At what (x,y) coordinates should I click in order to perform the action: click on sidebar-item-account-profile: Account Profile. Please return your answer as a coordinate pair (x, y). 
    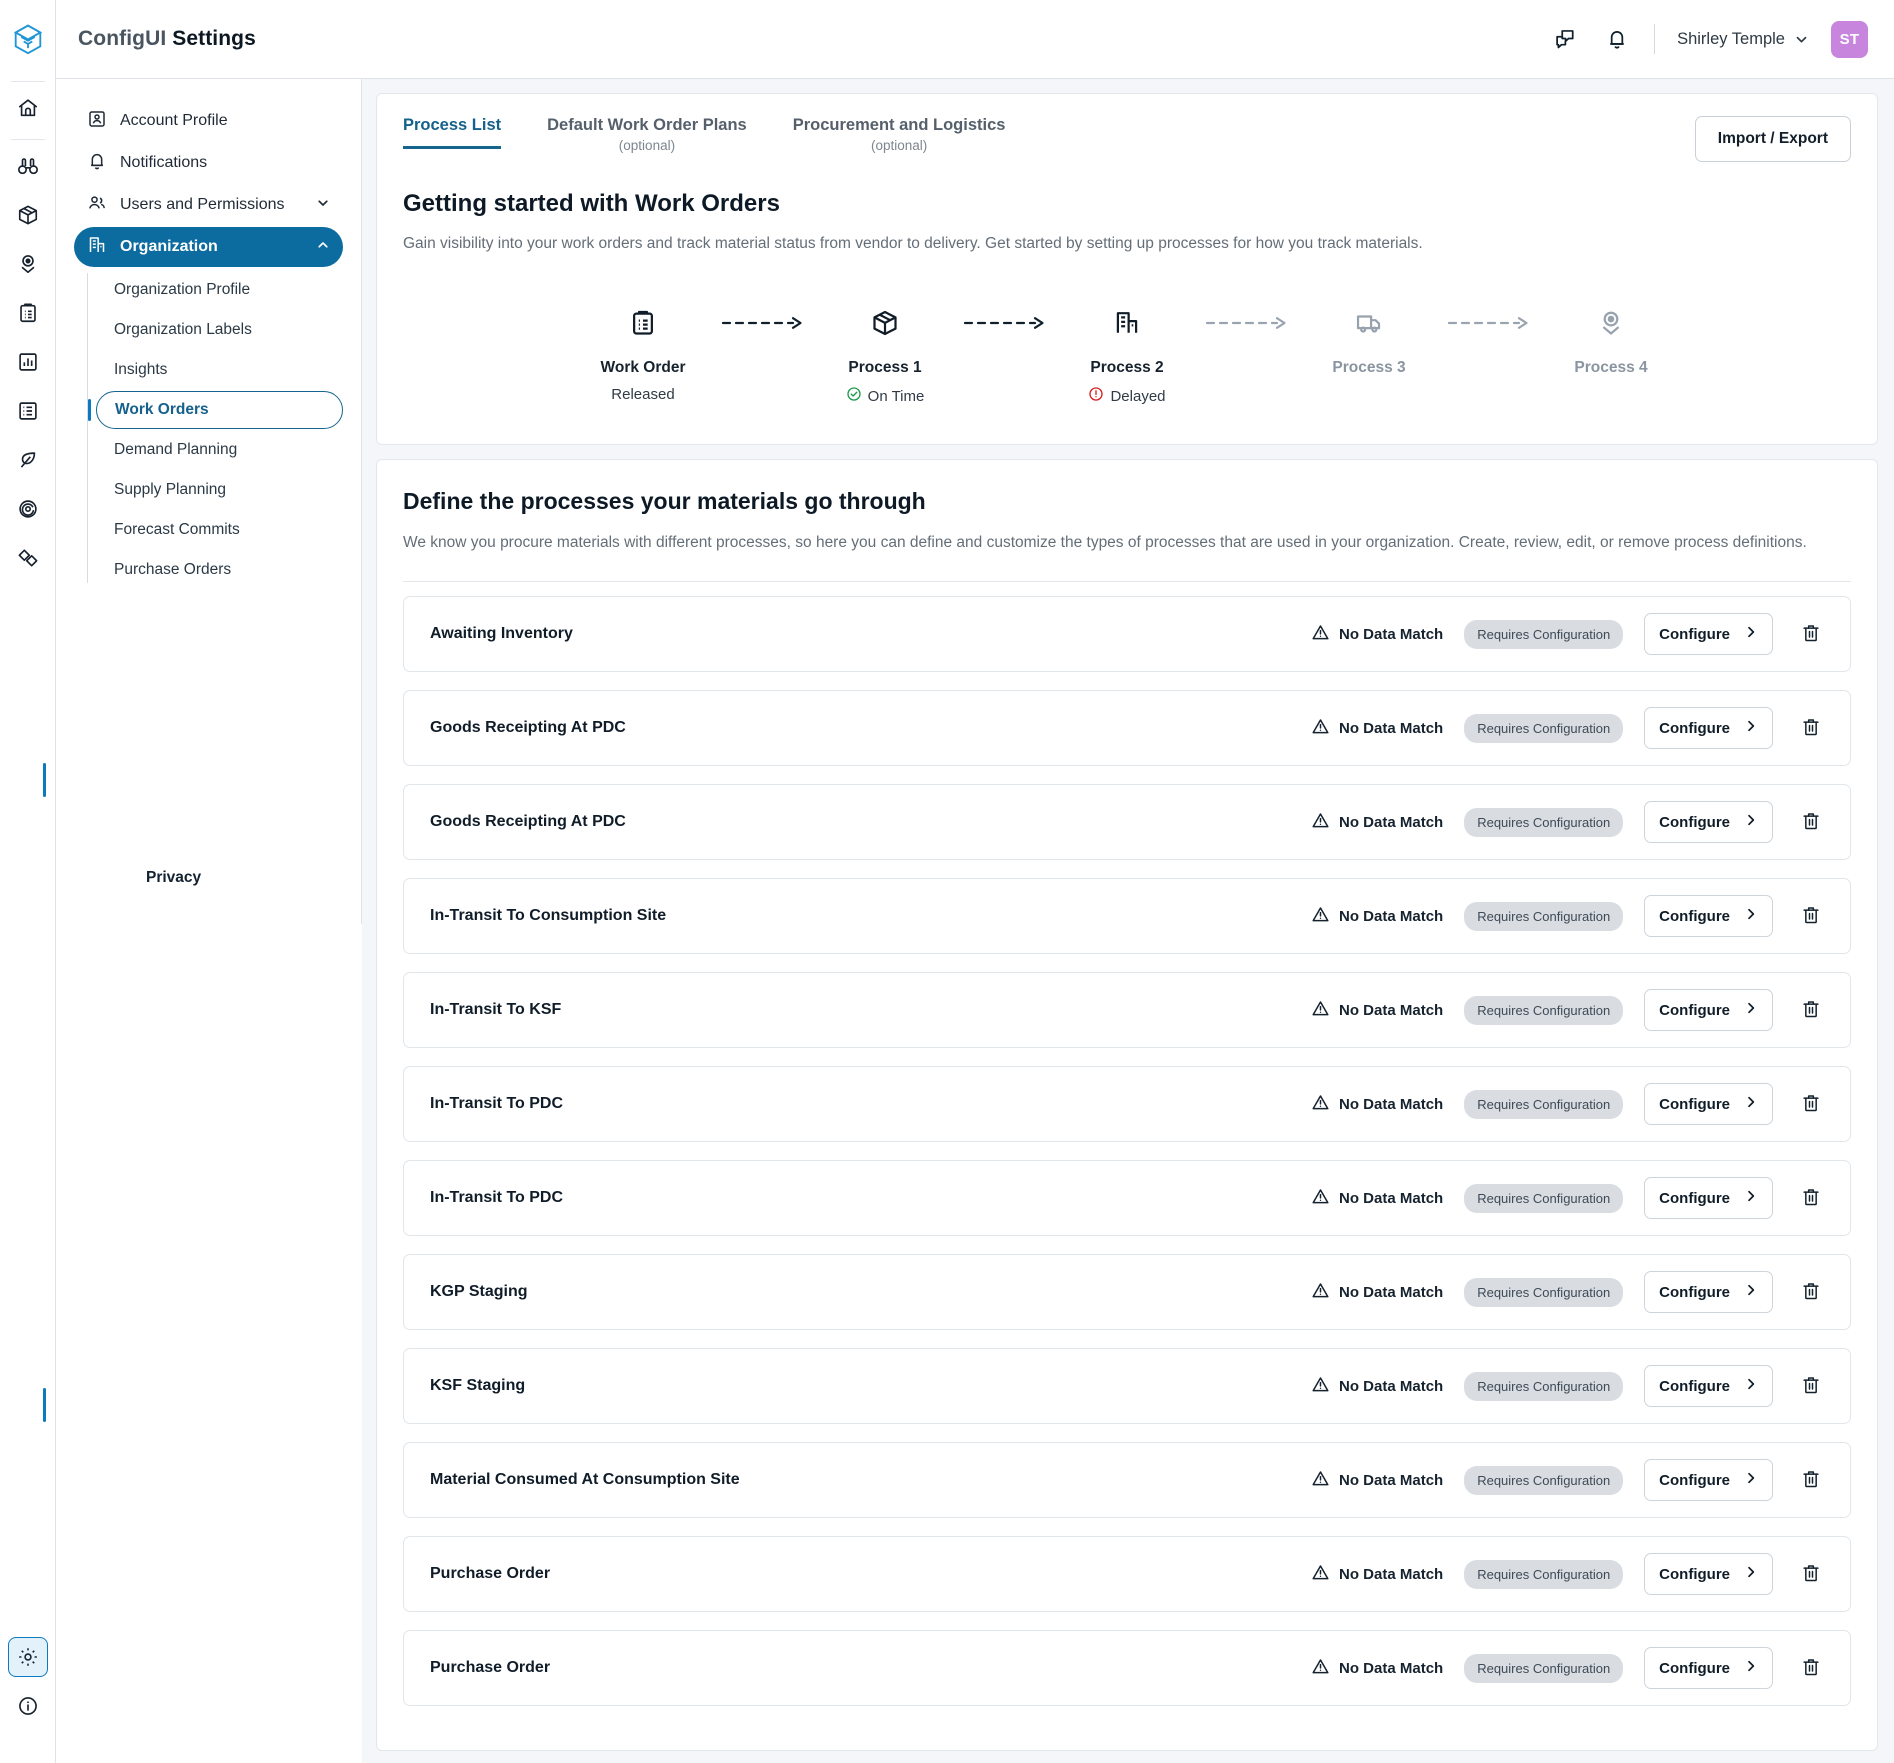
    Looking at the image, I should click on (208, 121).